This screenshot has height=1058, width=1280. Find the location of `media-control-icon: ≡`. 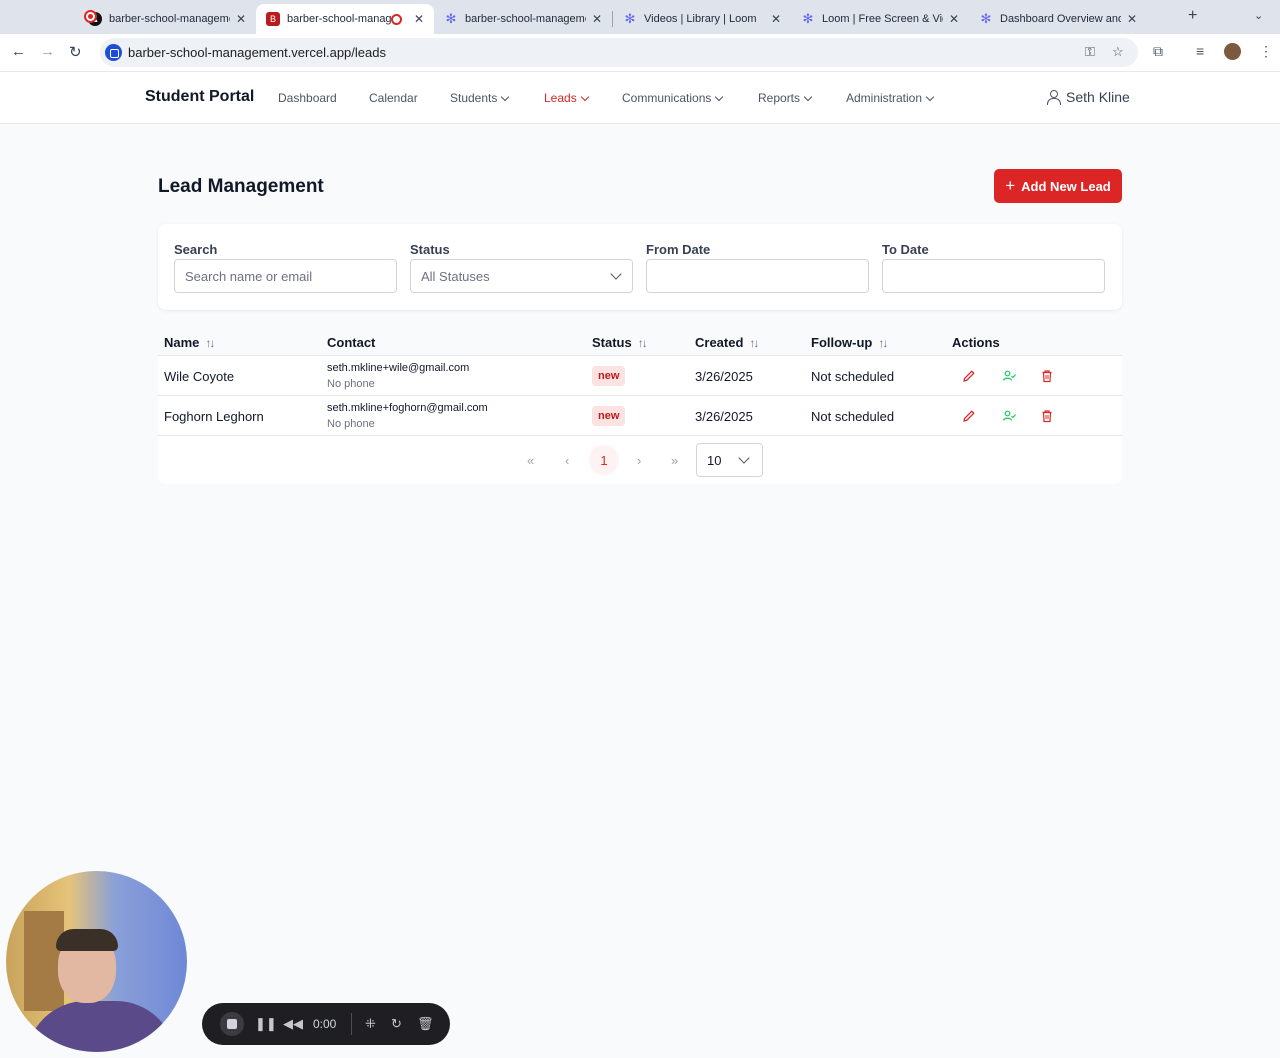

media-control-icon: ≡ is located at coordinates (1200, 51).